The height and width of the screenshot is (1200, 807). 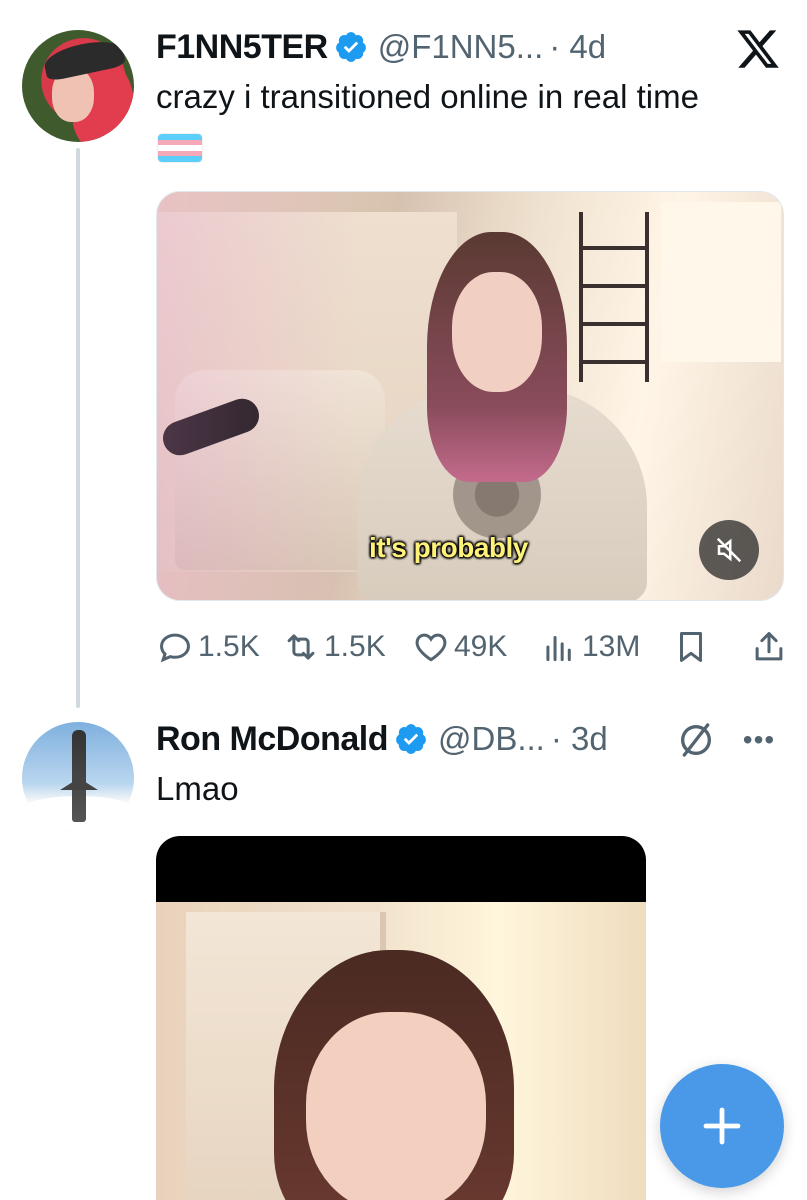 I want to click on tweet-2-header: Ron McDonald @DB... · 3d, so click(x=382, y=739).